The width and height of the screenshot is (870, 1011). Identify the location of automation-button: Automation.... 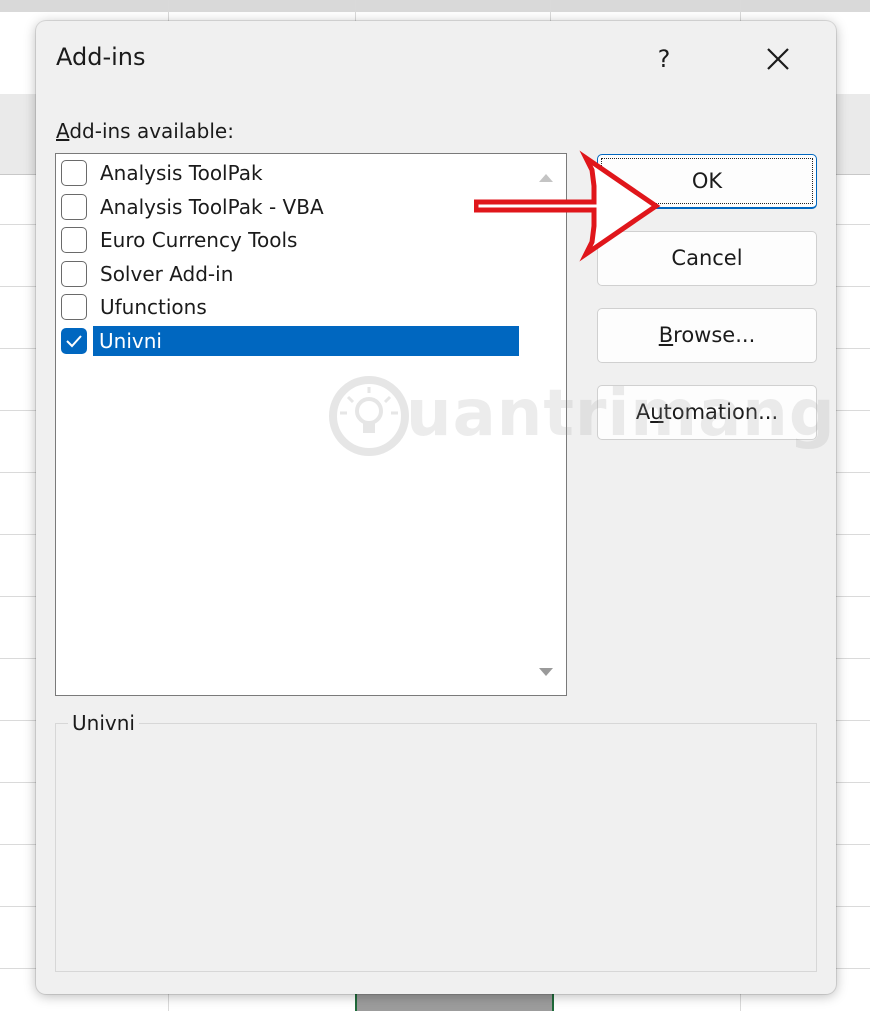
(707, 412).